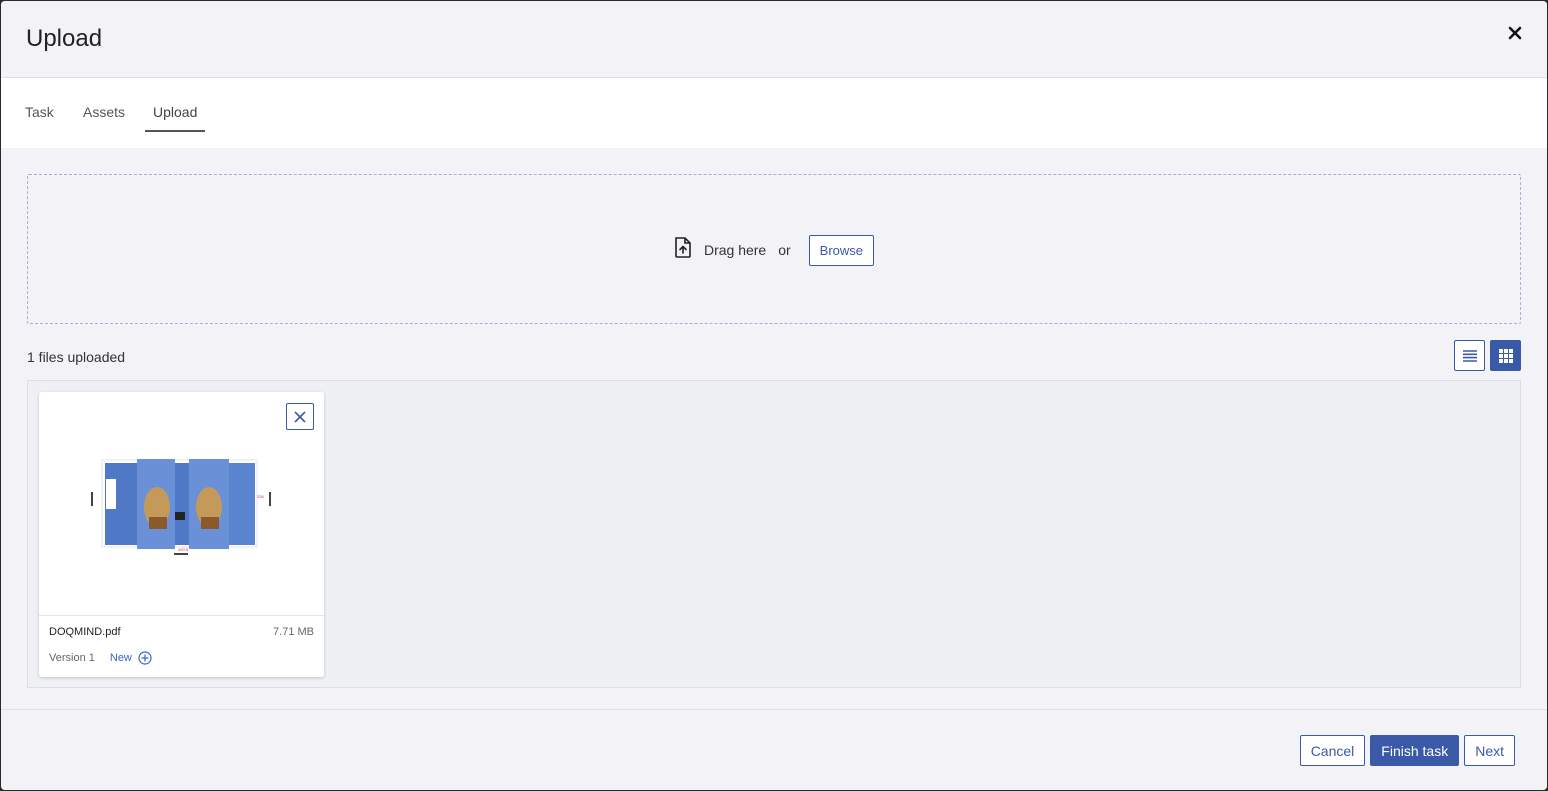 This screenshot has height=791, width=1548. What do you see at coordinates (39, 117) in the screenshot?
I see `tab-task: Task` at bounding box center [39, 117].